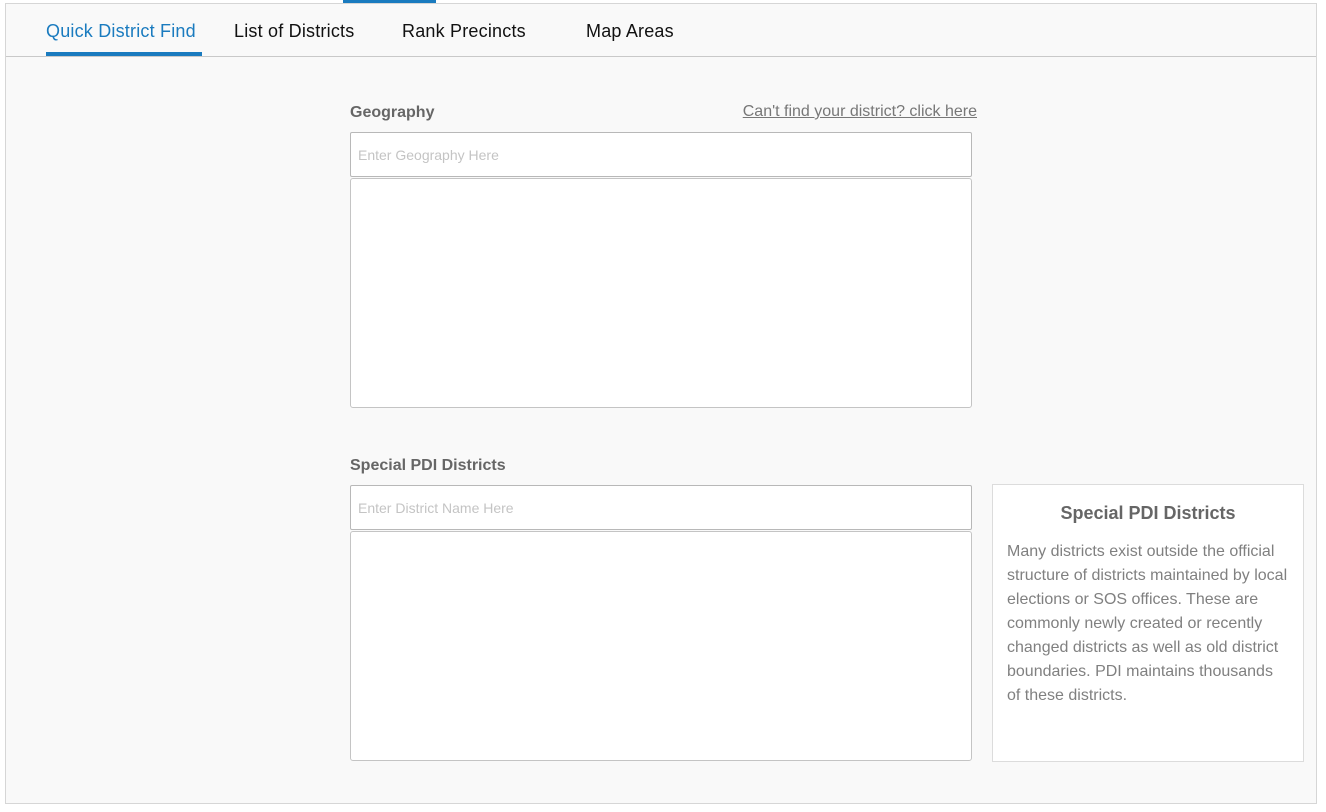 The height and width of the screenshot is (812, 1326). What do you see at coordinates (661, 646) in the screenshot?
I see `district-results-list` at bounding box center [661, 646].